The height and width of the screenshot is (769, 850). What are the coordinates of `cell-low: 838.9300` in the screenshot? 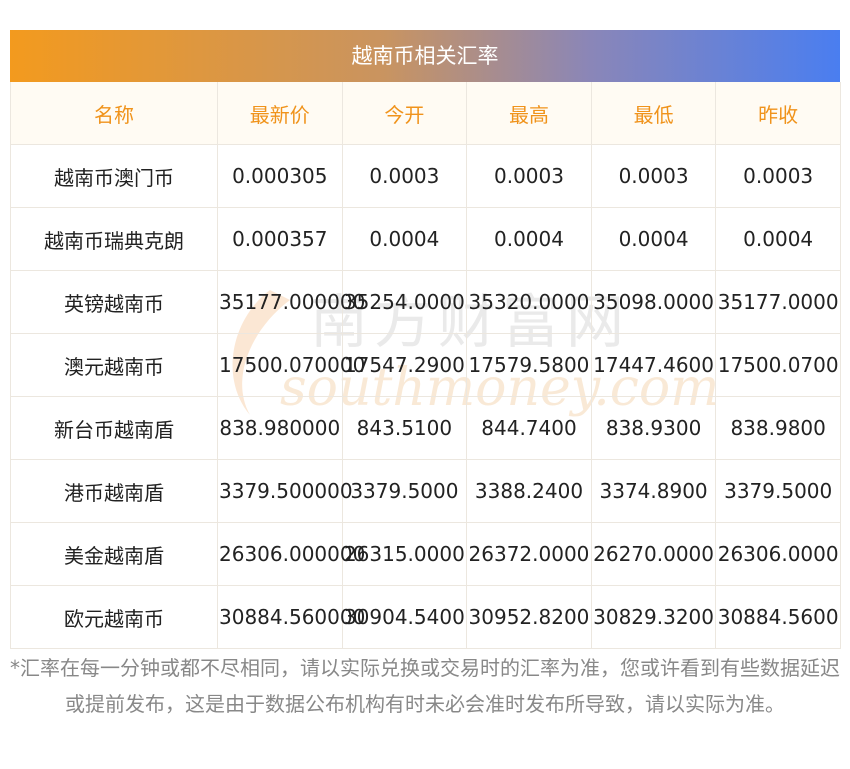 It's located at (653, 428).